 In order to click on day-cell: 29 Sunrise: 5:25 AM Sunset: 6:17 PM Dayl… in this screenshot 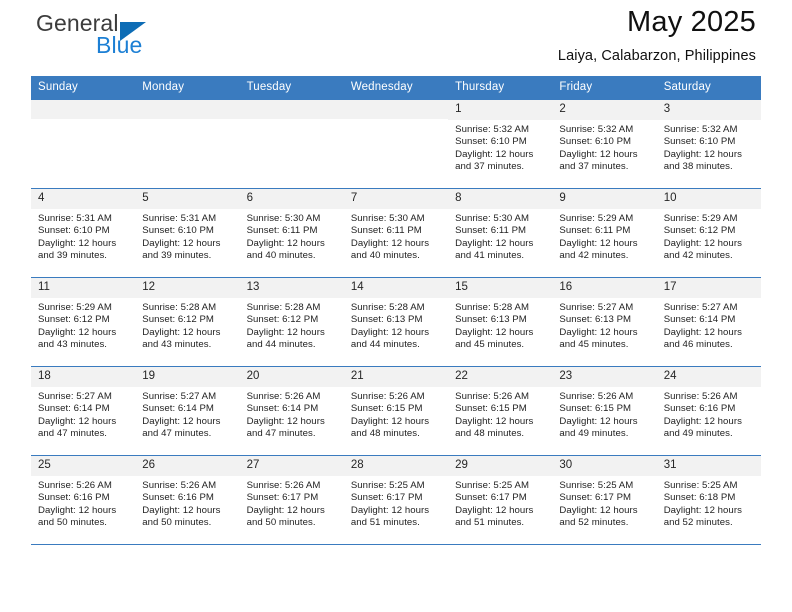, I will do `click(500, 500)`.